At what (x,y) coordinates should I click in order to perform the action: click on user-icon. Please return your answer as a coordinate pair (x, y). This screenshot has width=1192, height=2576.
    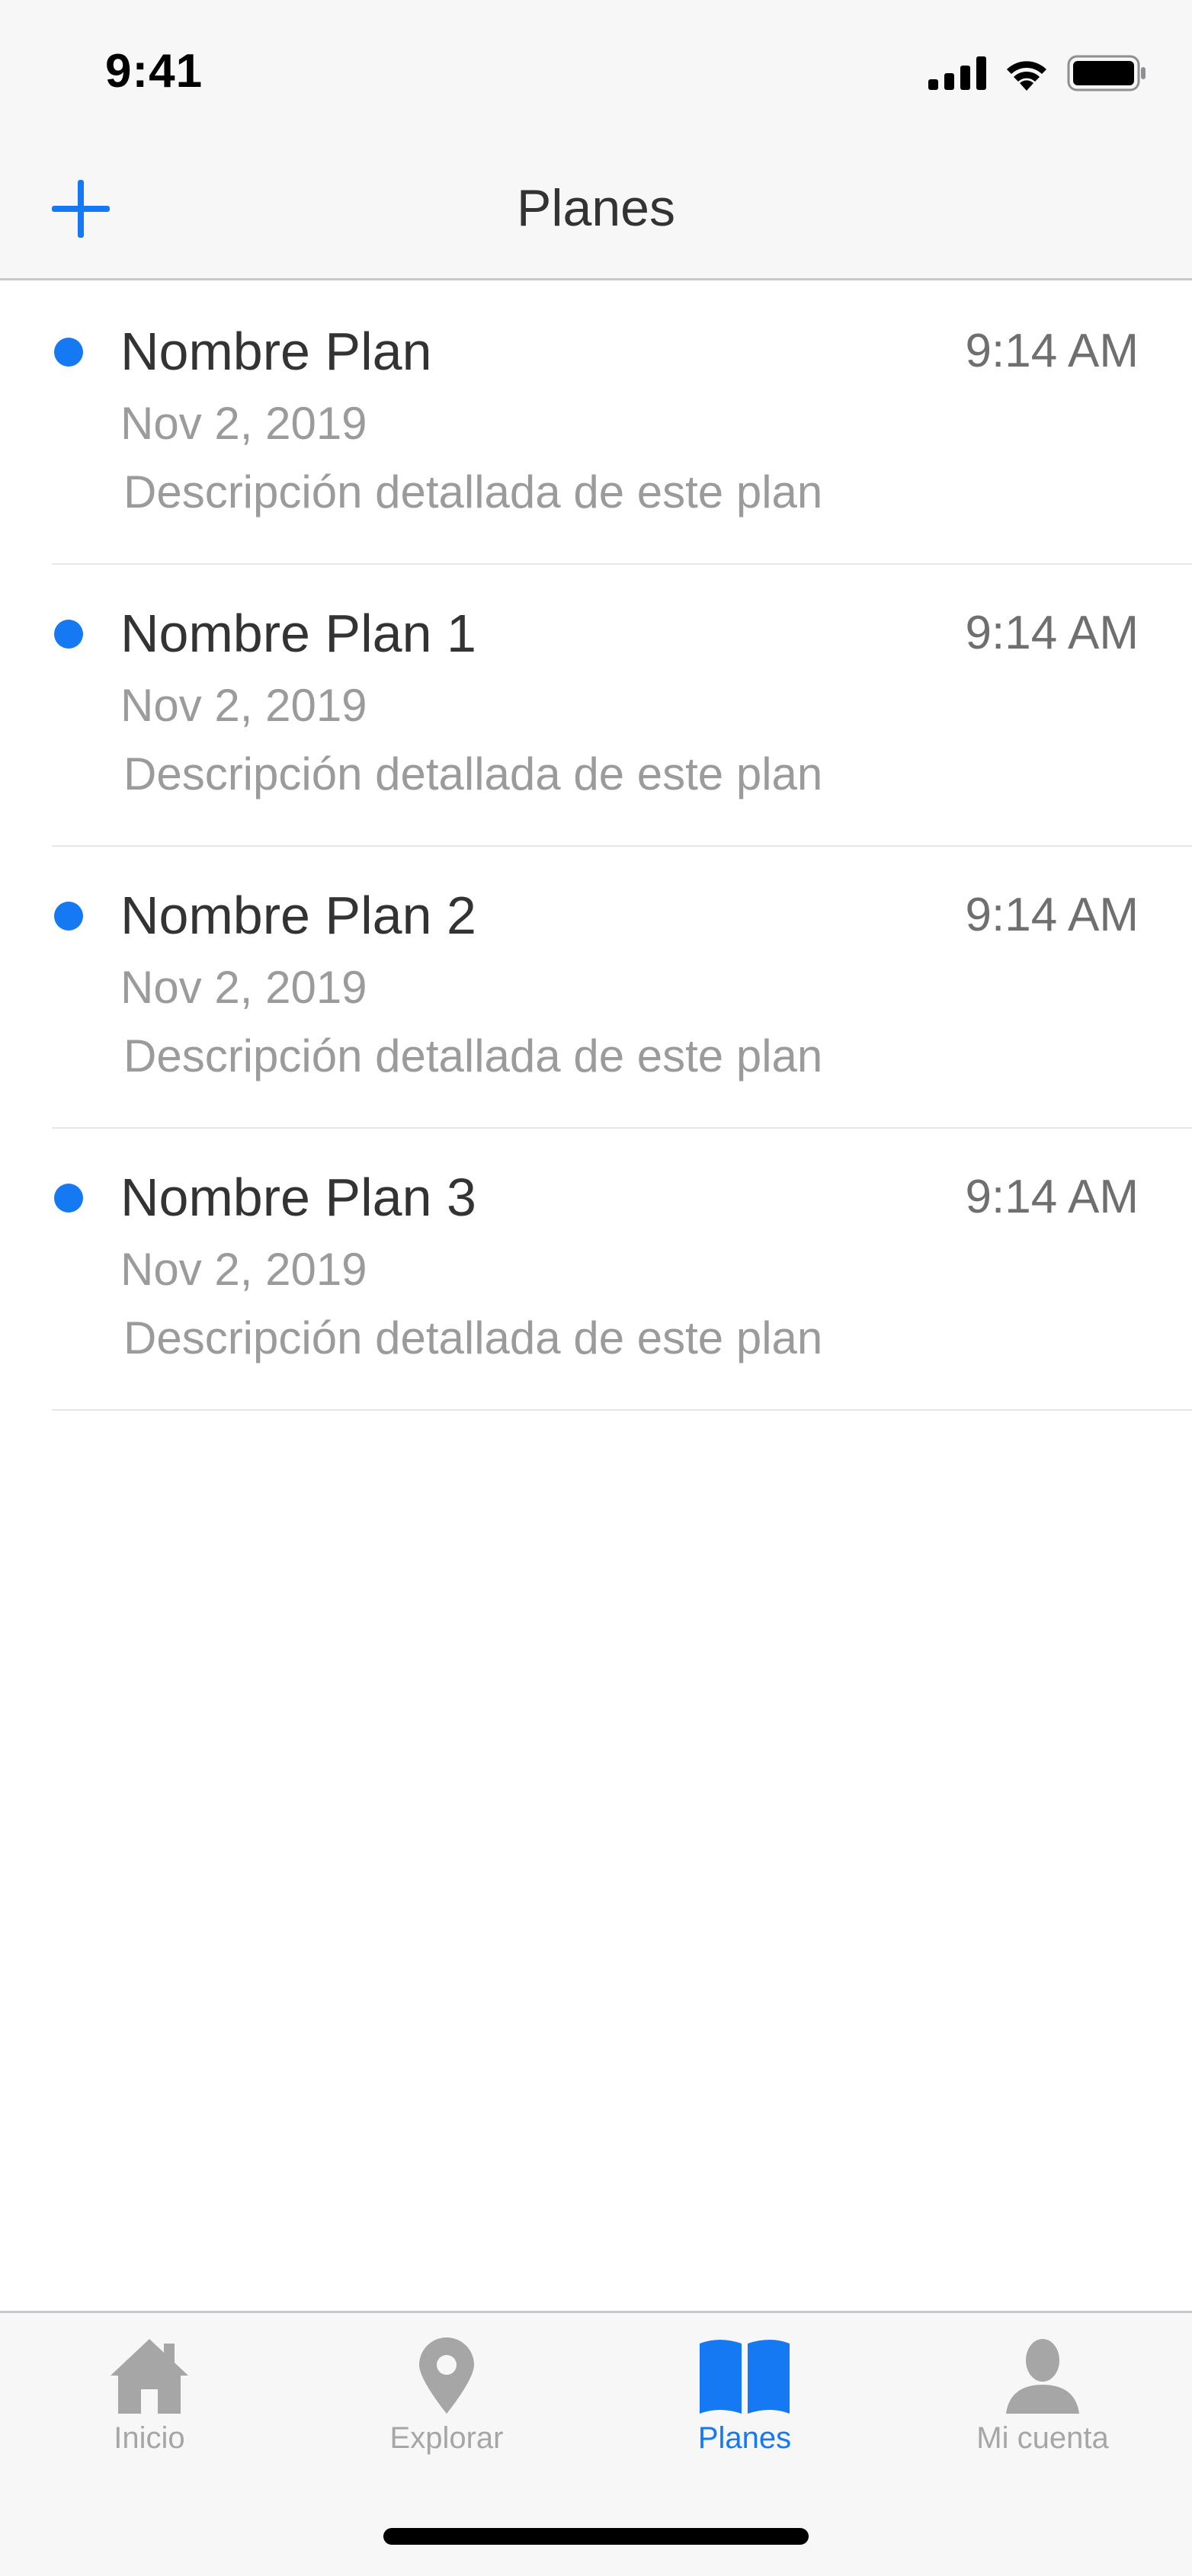
    Looking at the image, I should click on (1042, 2376).